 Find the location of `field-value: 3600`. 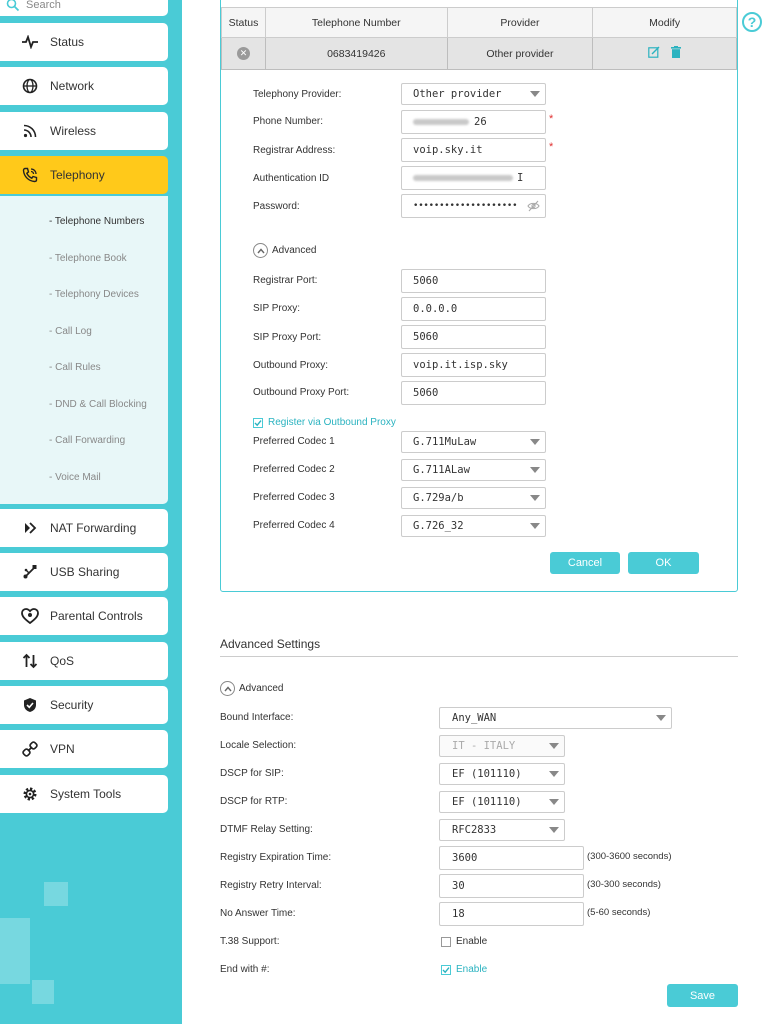

field-value: 3600 is located at coordinates (465, 858).